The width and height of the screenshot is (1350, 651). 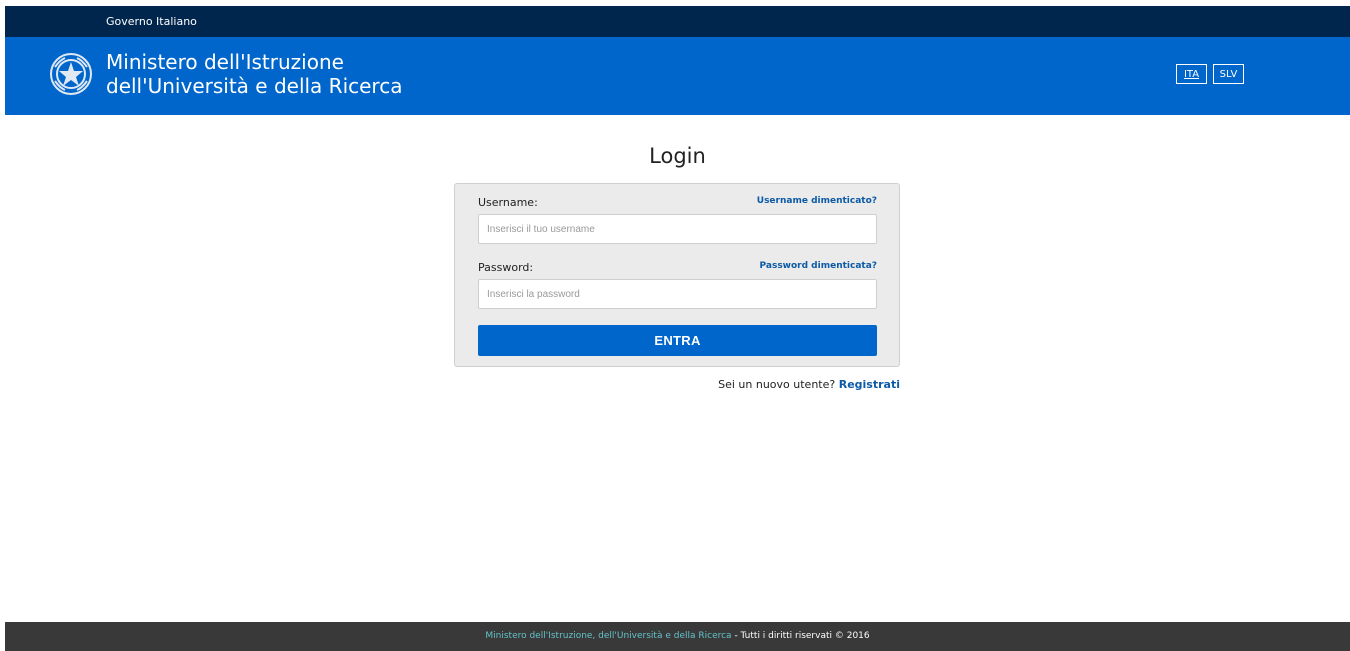 I want to click on password-label: Password:, so click(x=506, y=267).